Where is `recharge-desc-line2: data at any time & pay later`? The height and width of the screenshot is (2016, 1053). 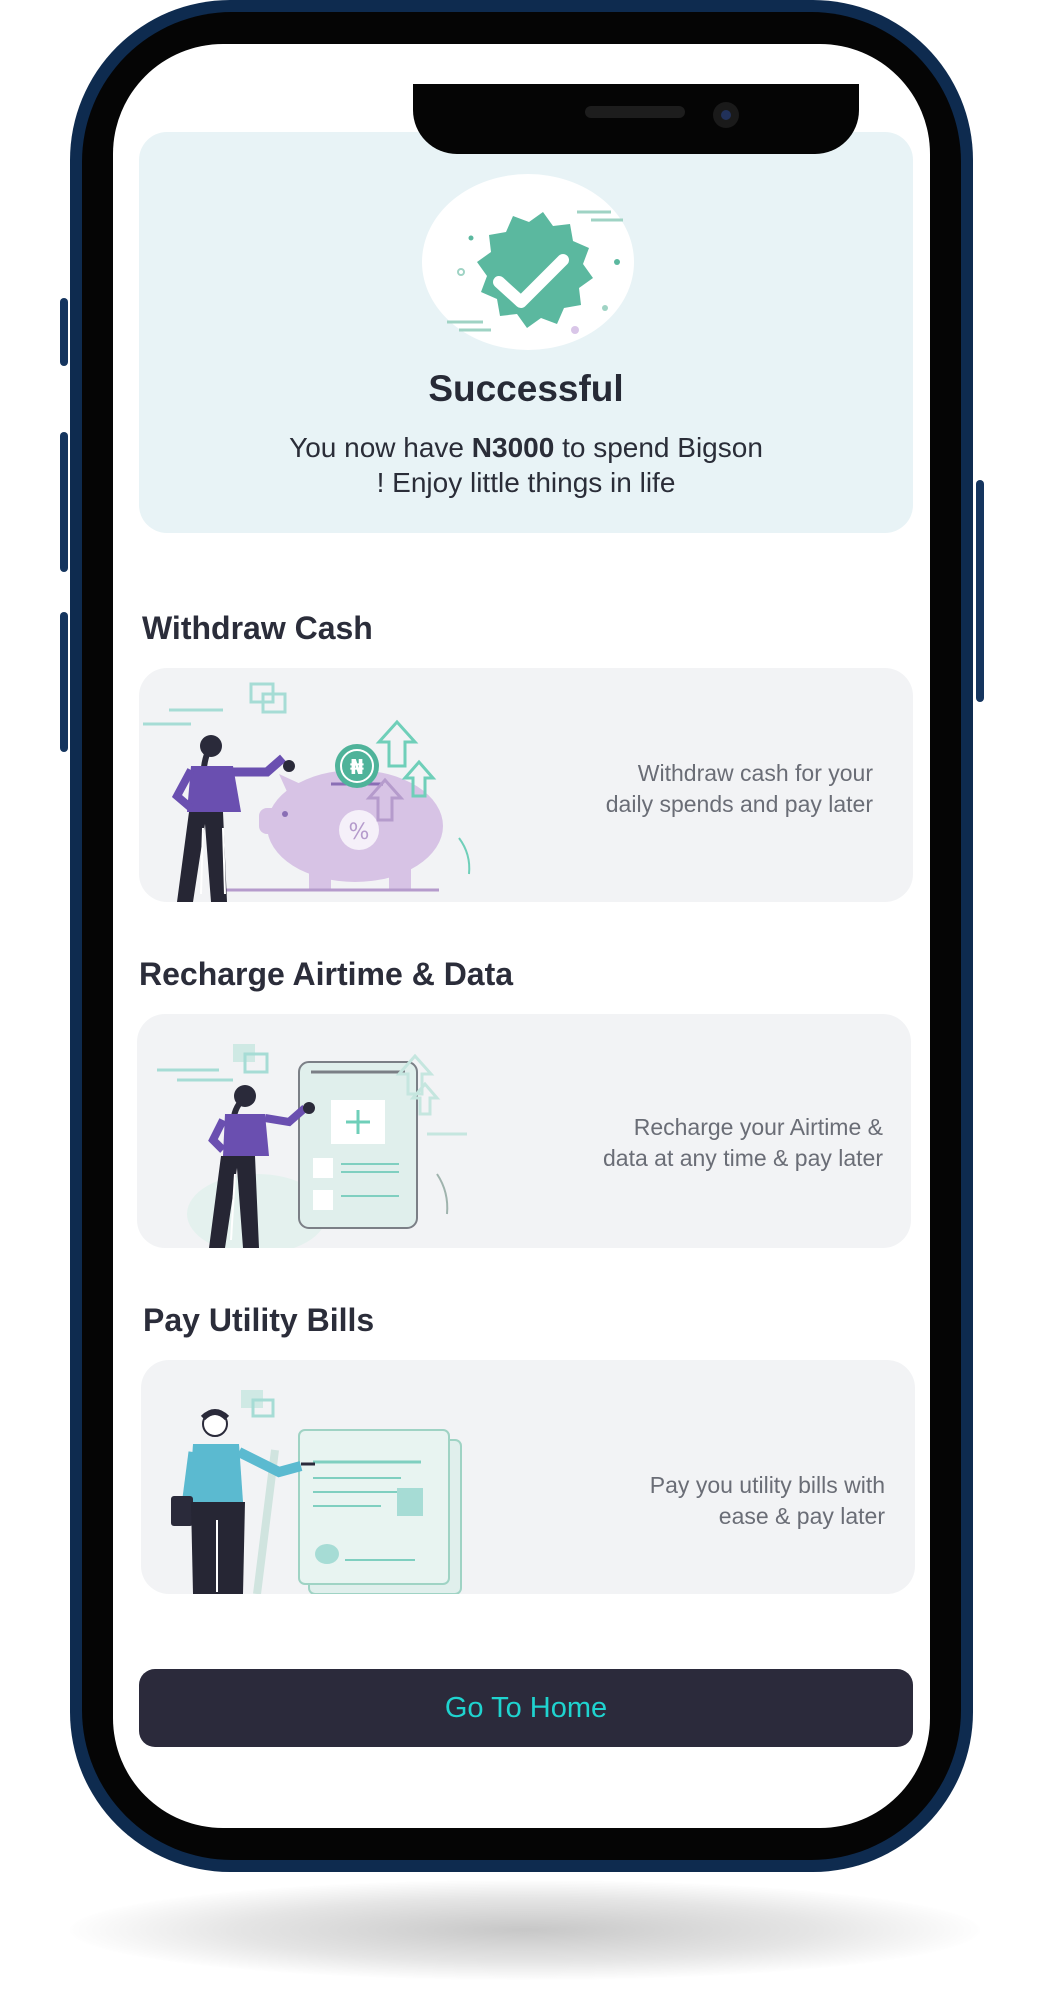
recharge-desc-line2: data at any time & pay later is located at coordinates (743, 1158).